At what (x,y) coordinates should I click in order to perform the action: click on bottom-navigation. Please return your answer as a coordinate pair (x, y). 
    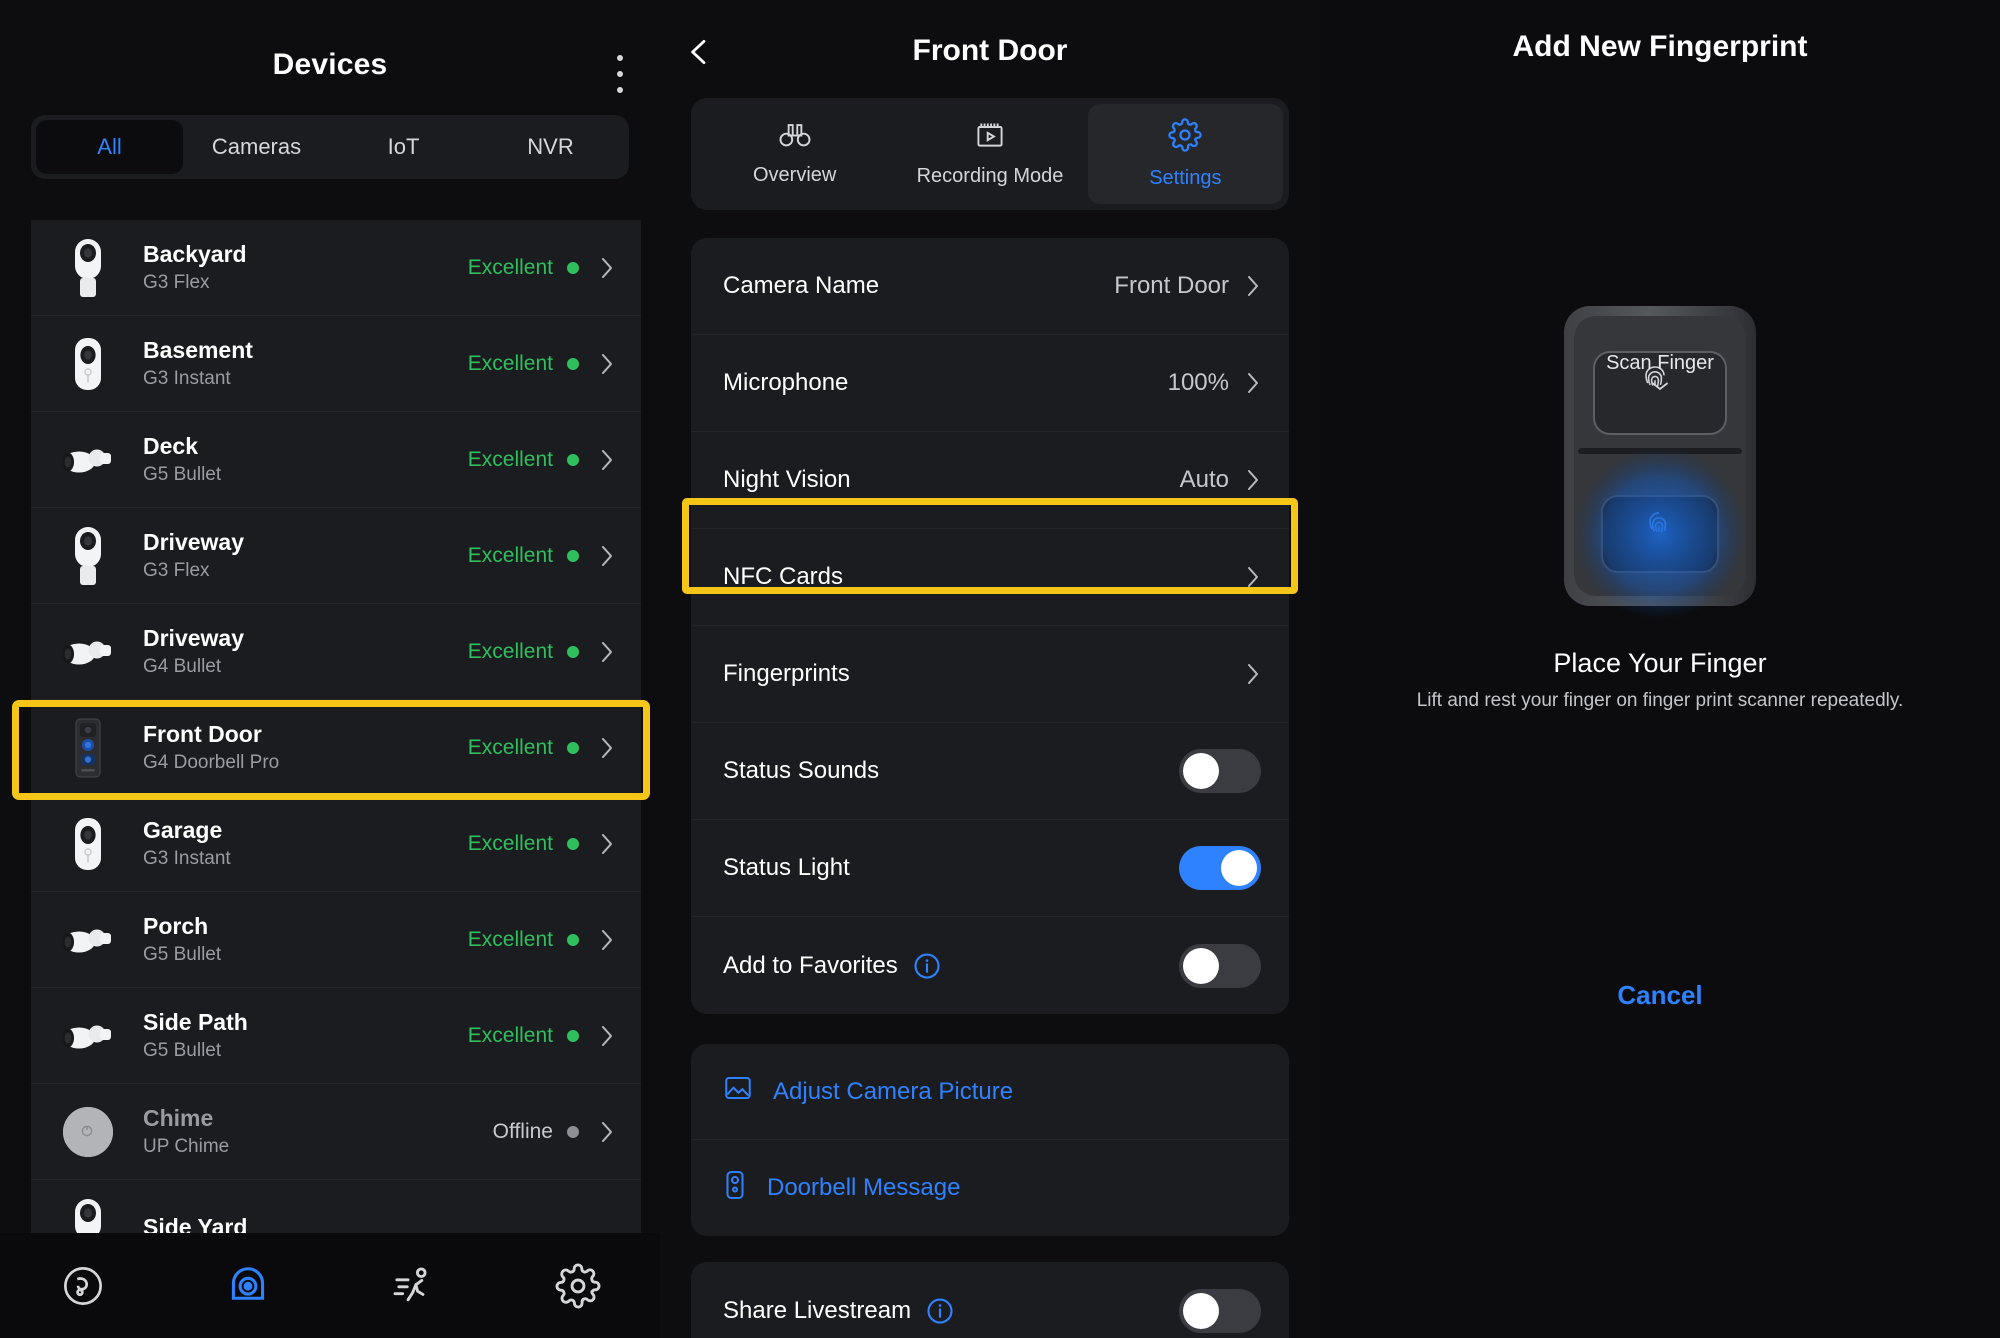
    Looking at the image, I should click on (330, 1285).